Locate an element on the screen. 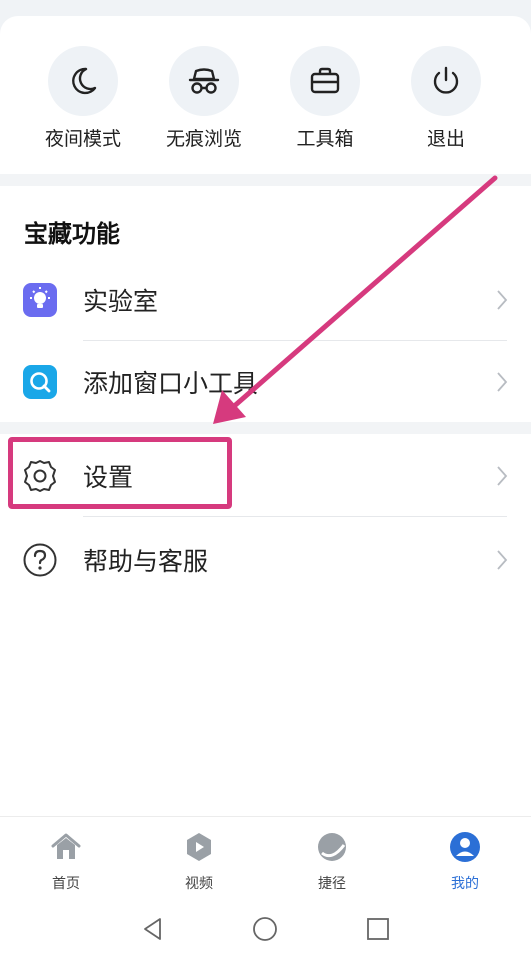 The width and height of the screenshot is (531, 960). incognito-button: 无痕浏览 is located at coordinates (204, 98).